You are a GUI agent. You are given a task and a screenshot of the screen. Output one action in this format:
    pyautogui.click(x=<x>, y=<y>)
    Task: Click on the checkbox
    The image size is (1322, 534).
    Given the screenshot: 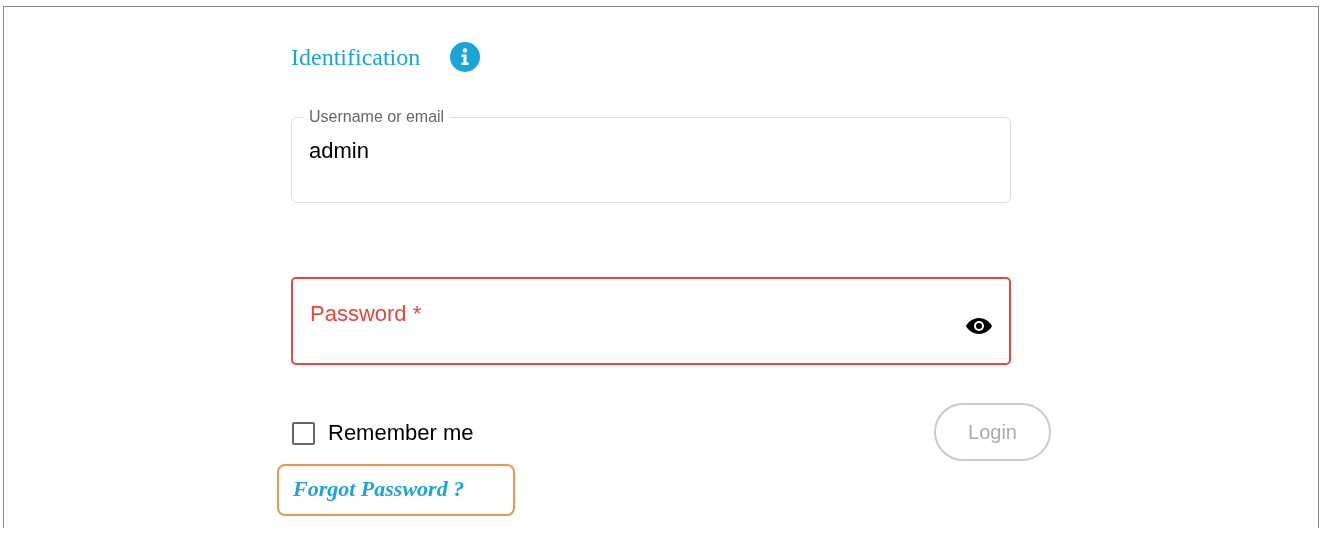 What is the action you would take?
    pyautogui.click(x=303, y=433)
    